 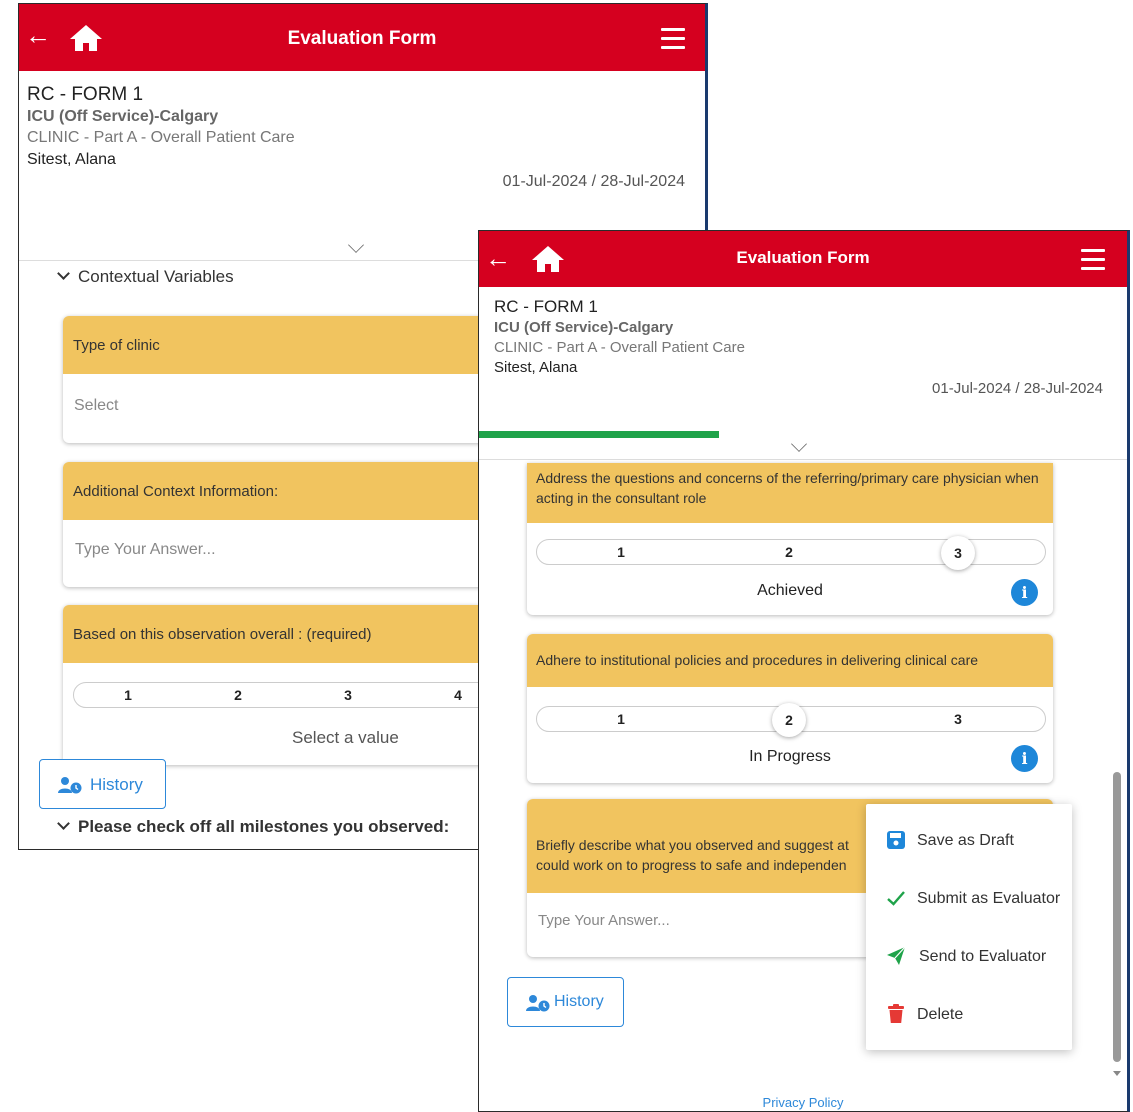 I want to click on submit-as-evaluator-item: Submit as Evaluator, so click(x=969, y=899).